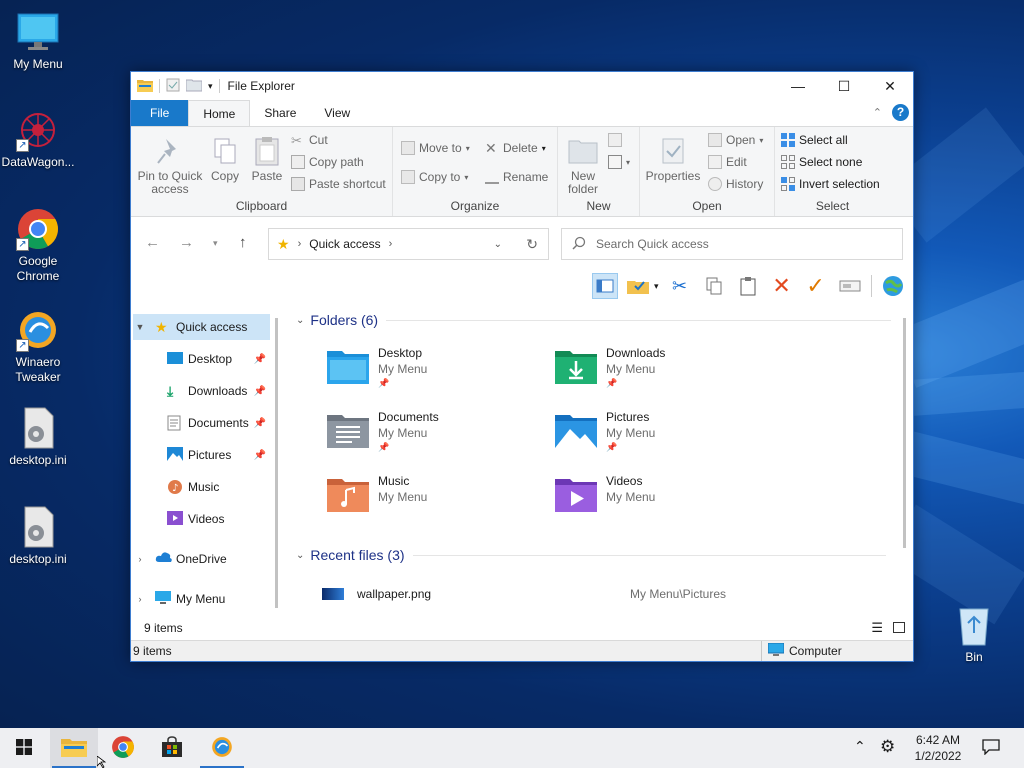  Describe the element at coordinates (583, 165) in the screenshot. I see `new-folder-button: New folder` at that location.